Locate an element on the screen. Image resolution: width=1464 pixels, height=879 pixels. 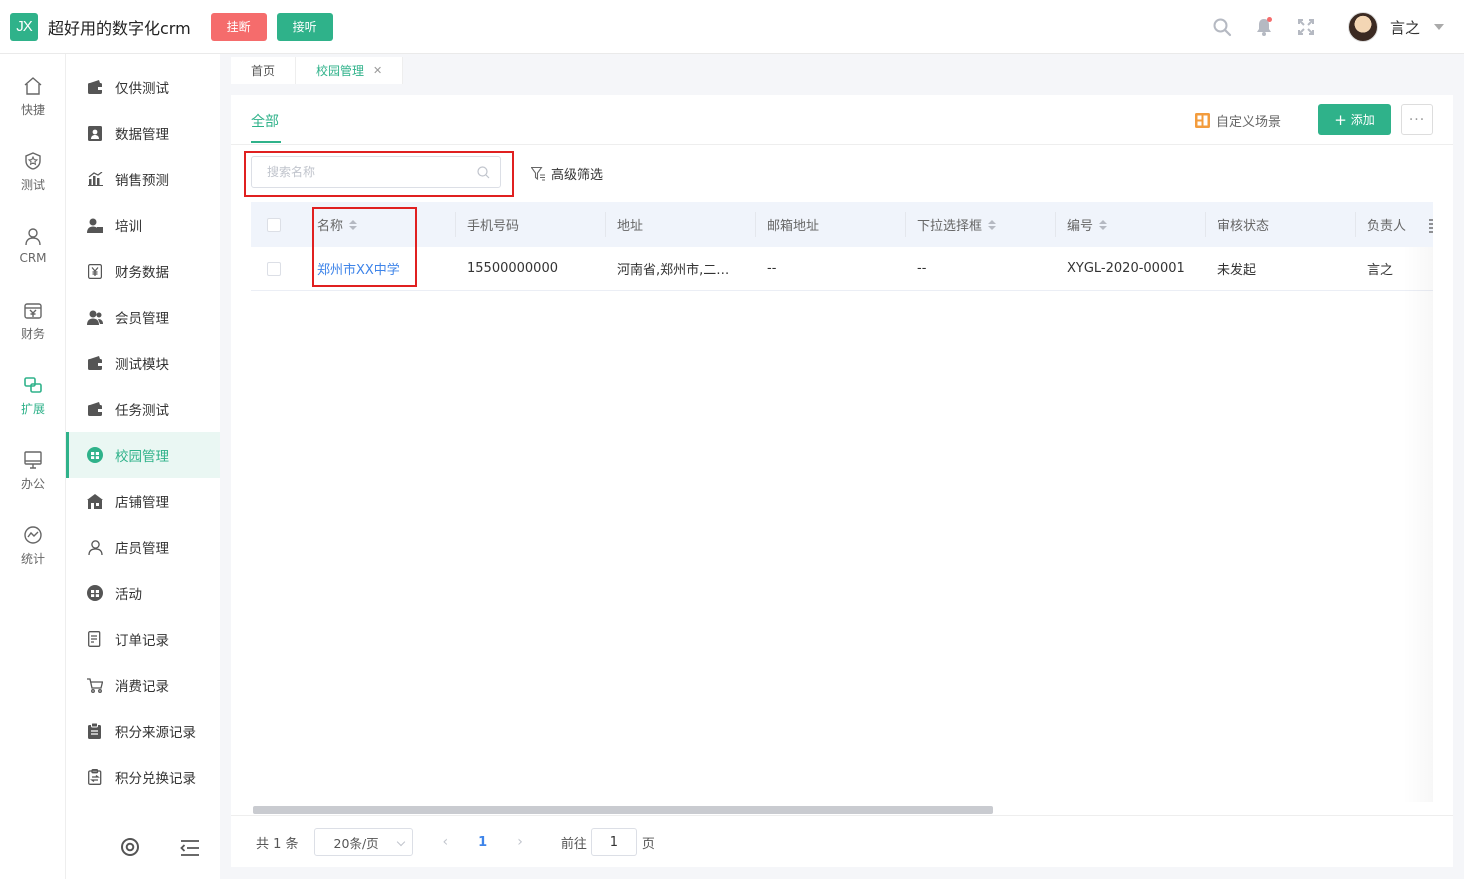
nav-item-crm: CRM is located at coordinates (33, 256).